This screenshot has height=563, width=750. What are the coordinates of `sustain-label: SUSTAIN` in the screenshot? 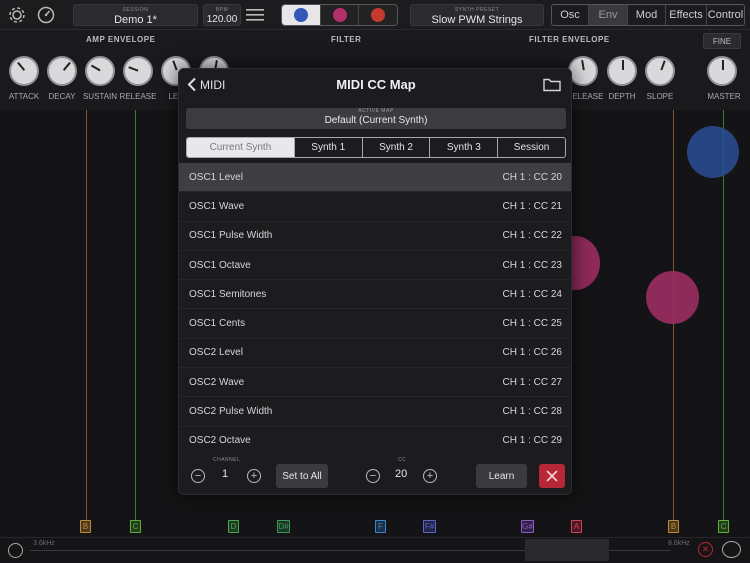 It's located at (100, 96).